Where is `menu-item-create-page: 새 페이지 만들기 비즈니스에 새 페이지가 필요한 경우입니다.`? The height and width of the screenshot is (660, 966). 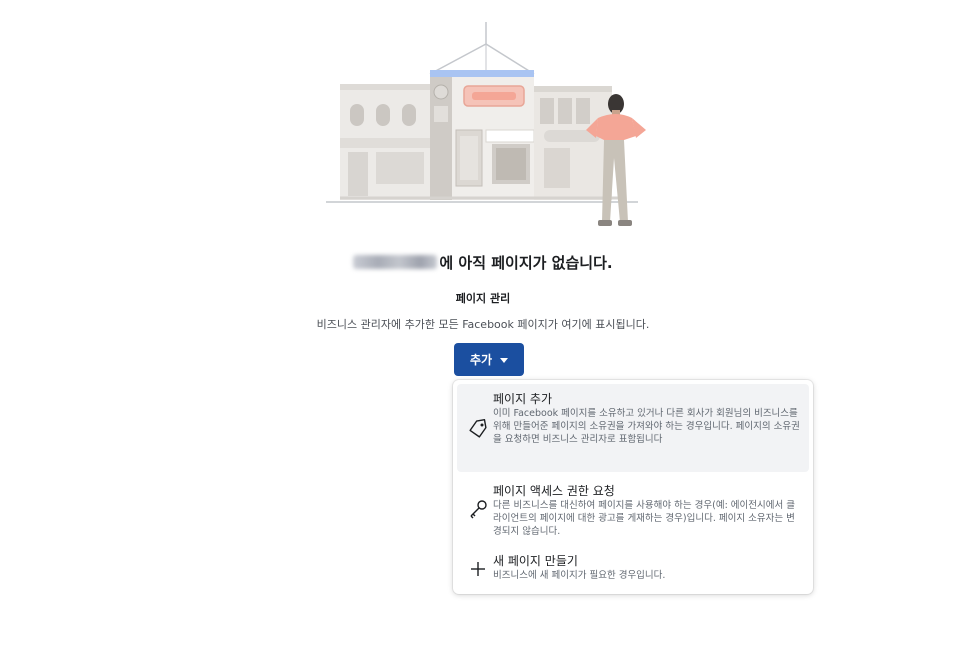 menu-item-create-page: 새 페이지 만들기 비즈니스에 새 페이지가 필요한 경우입니다. is located at coordinates (633, 567).